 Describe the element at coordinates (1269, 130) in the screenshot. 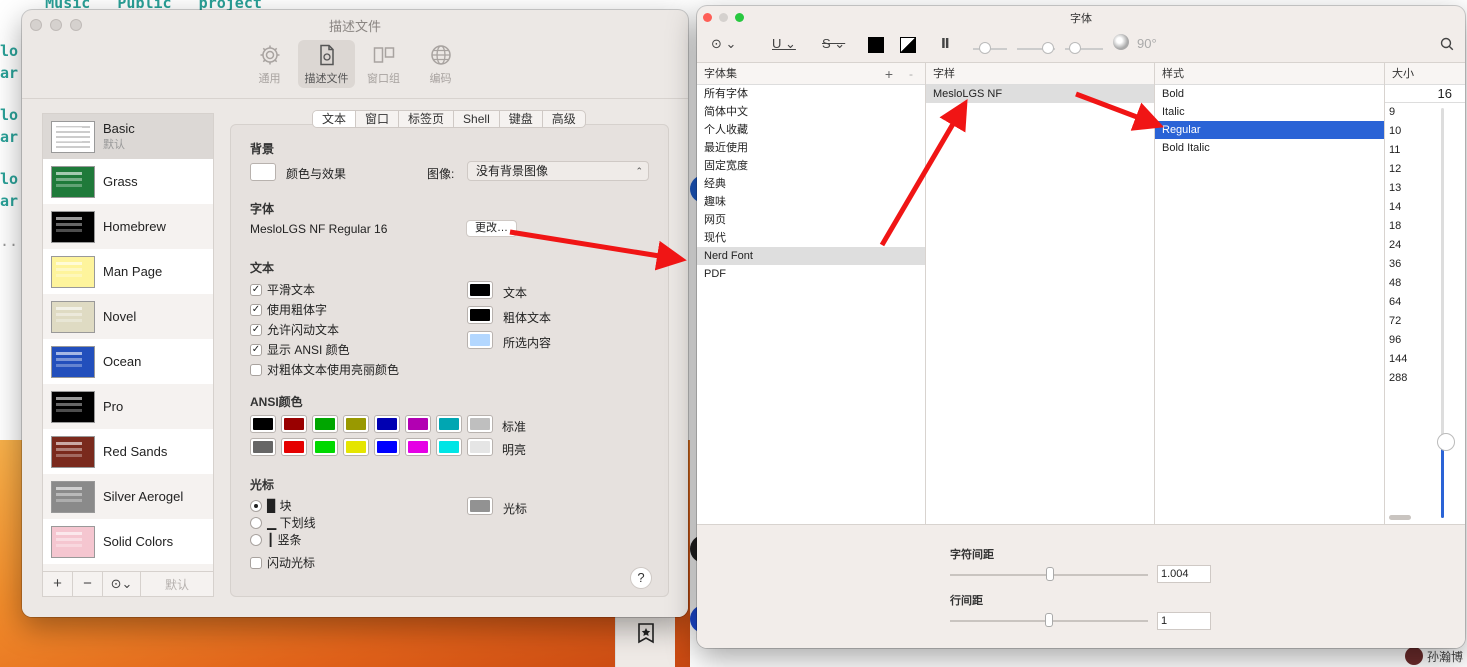

I see `style-item: Regular` at that location.